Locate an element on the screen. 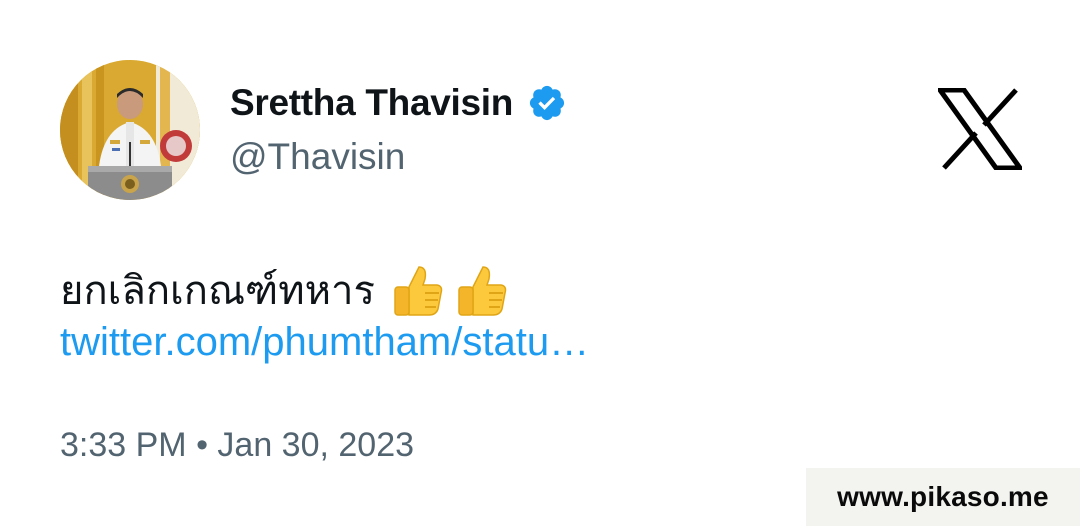 The width and height of the screenshot is (1080, 526). tweet-timestamp: 3:33 PM • Jan 30, 2023 is located at coordinates (237, 445).